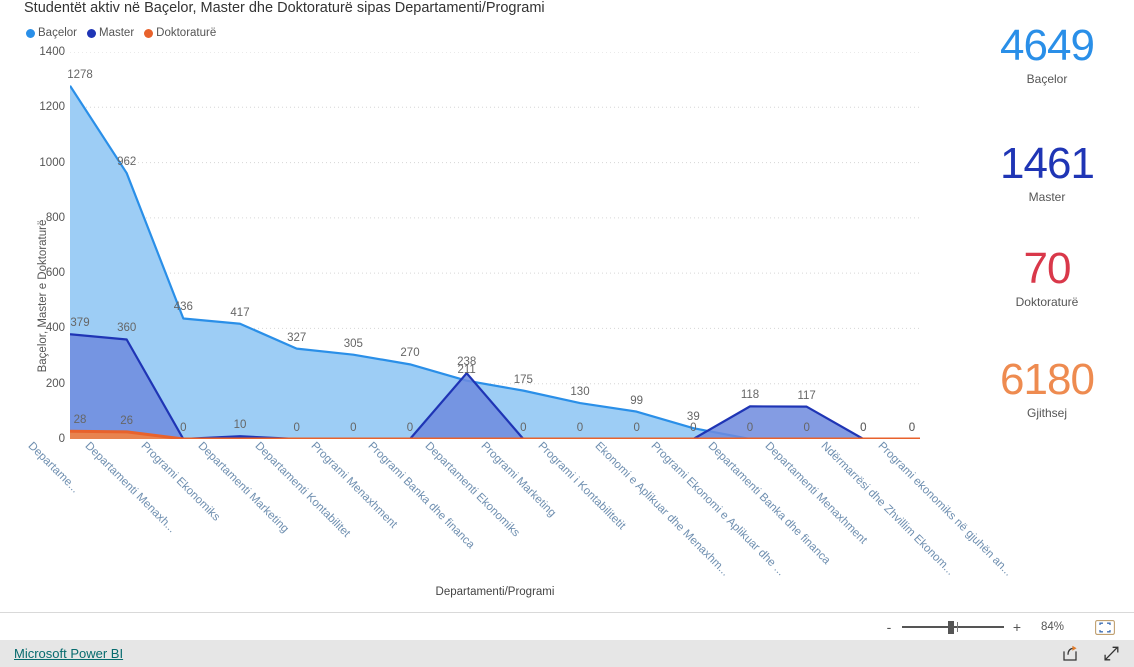 This screenshot has width=1134, height=667. Describe the element at coordinates (410, 353) in the screenshot. I see `data-label: 270` at that location.